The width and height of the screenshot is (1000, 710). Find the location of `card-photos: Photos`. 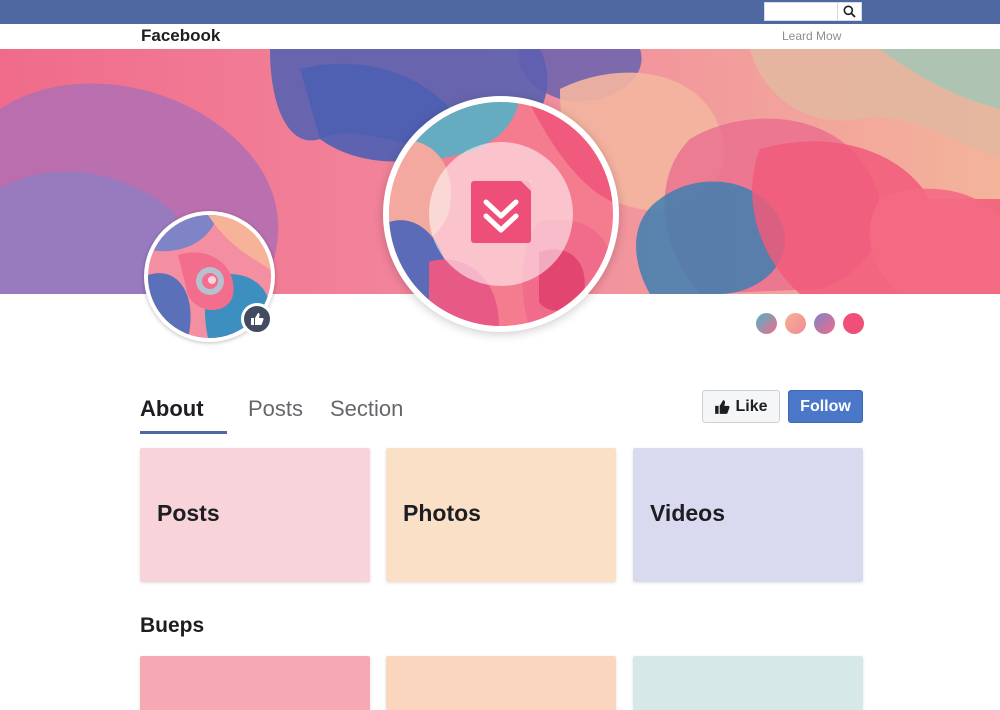

card-photos: Photos is located at coordinates (501, 515).